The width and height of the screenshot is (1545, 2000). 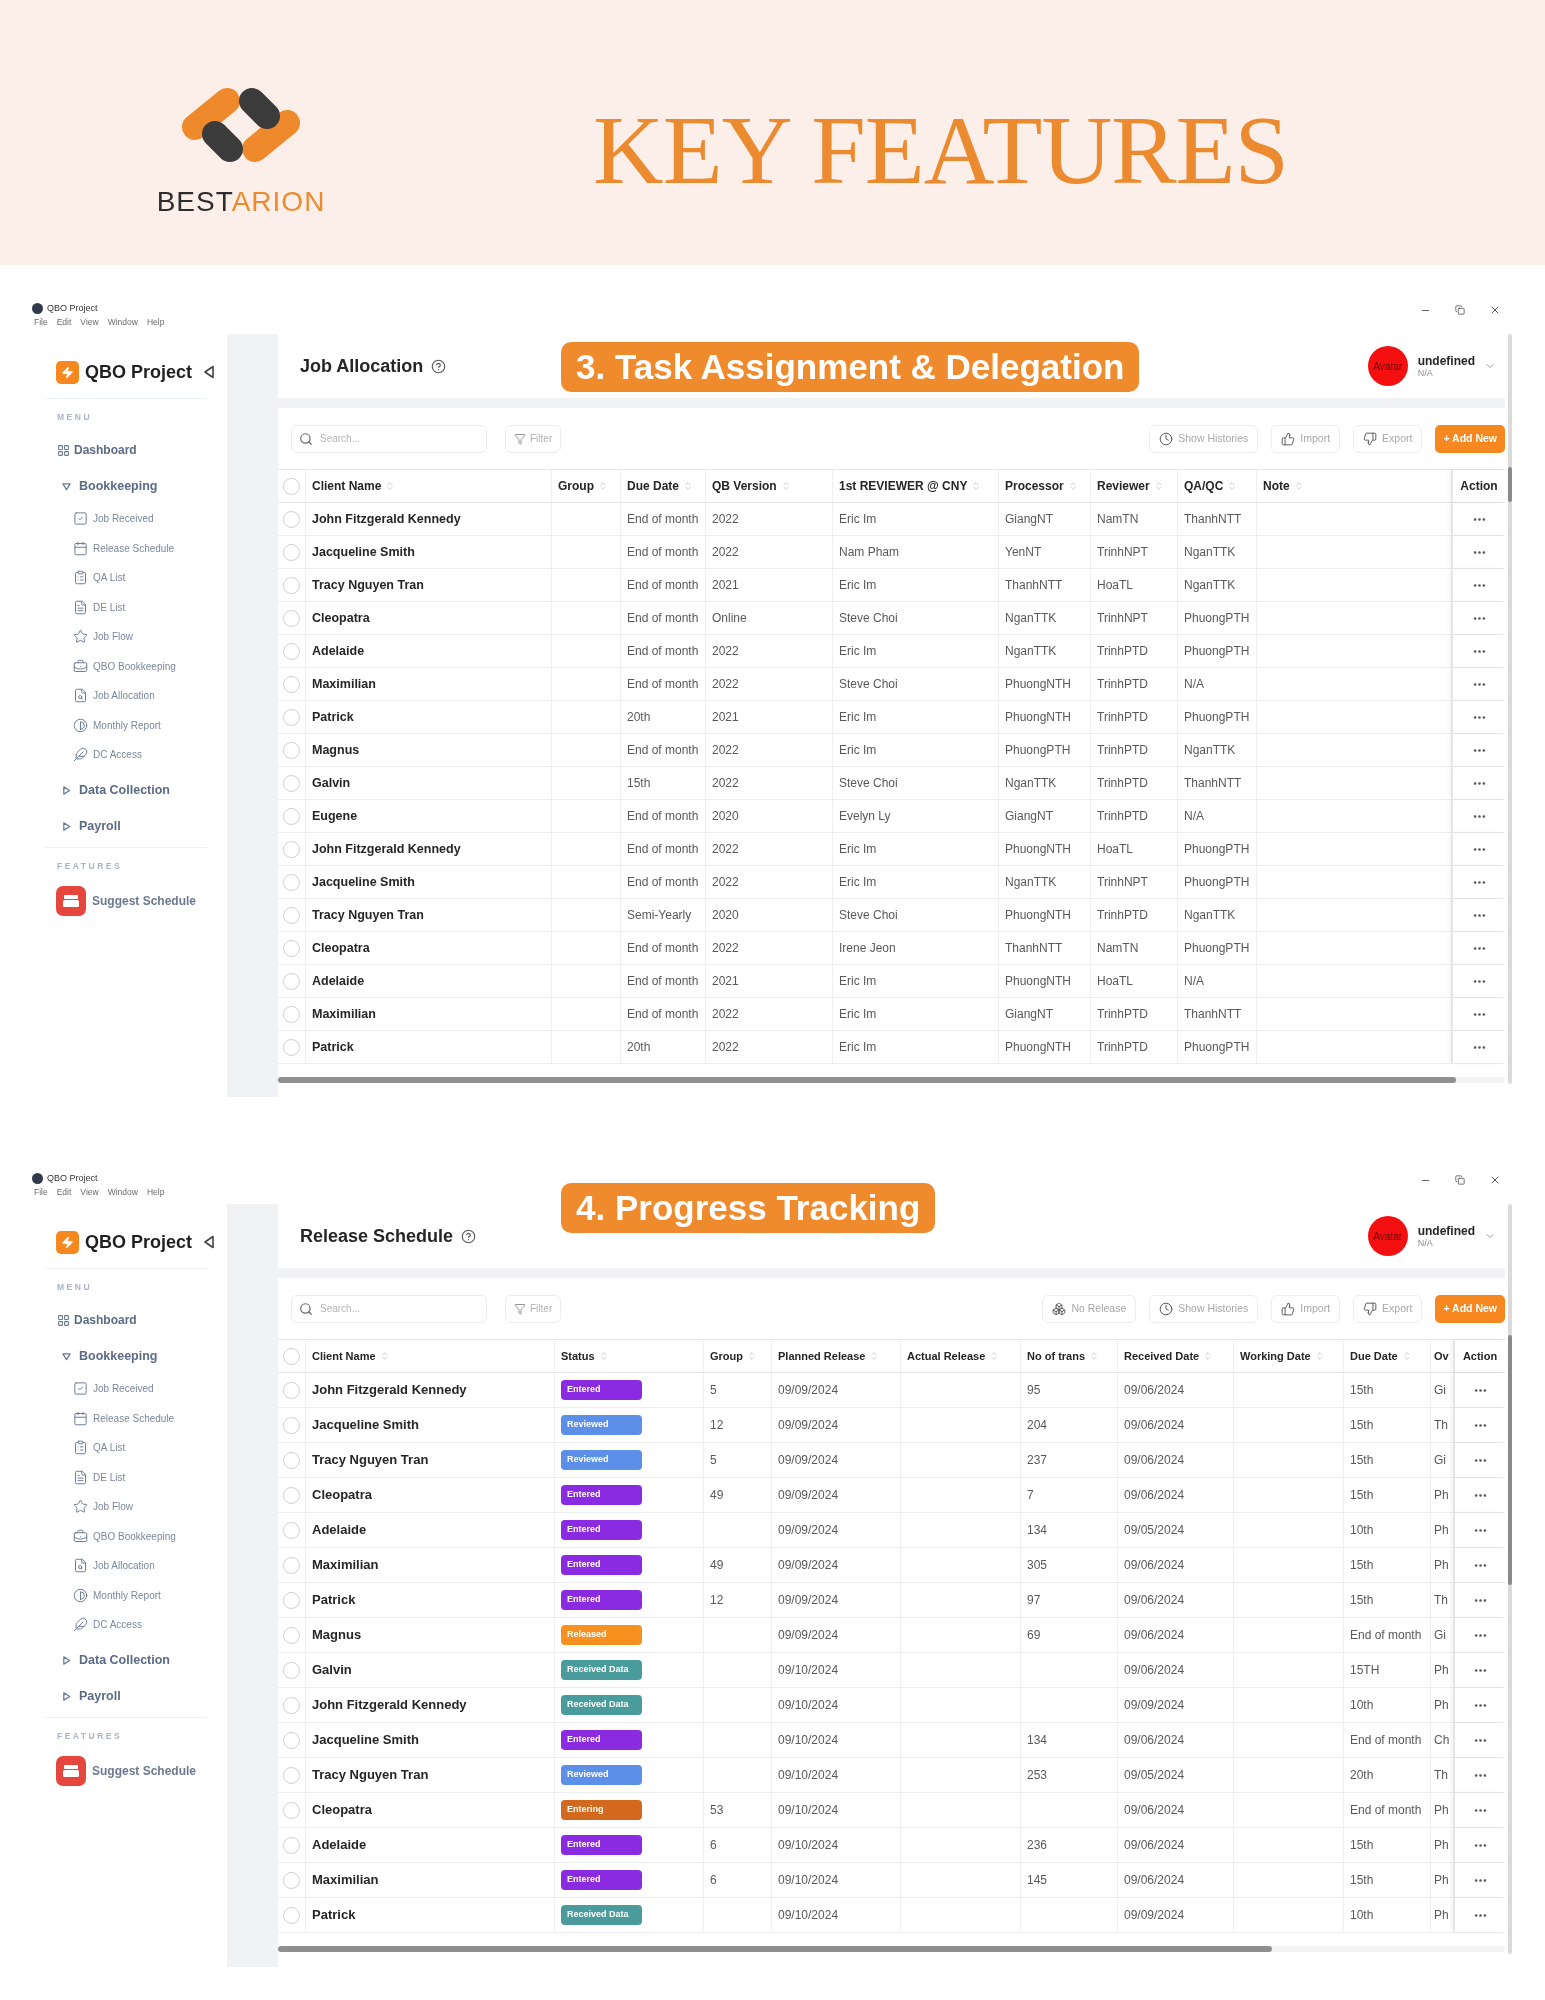 What do you see at coordinates (629, 1356) in the screenshot?
I see `column-header: Status` at bounding box center [629, 1356].